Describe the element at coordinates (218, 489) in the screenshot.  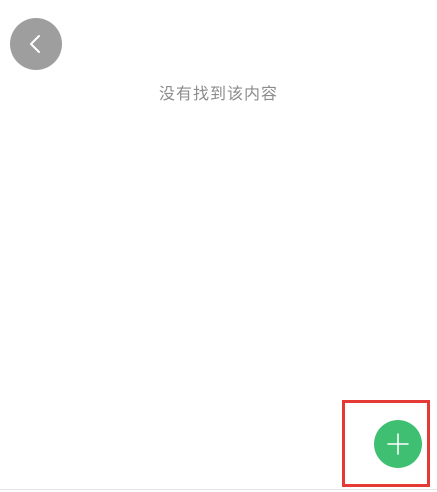
I see `bottom-divider` at that location.